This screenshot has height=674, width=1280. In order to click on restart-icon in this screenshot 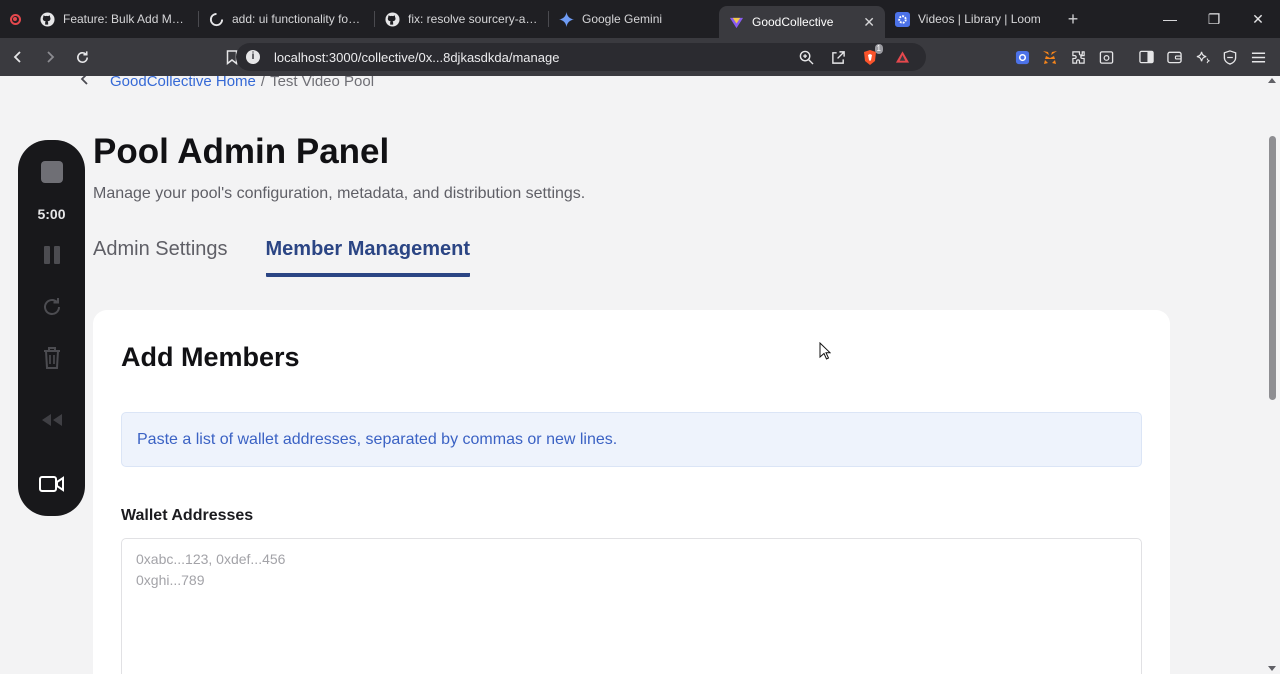, I will do `click(51, 306)`.